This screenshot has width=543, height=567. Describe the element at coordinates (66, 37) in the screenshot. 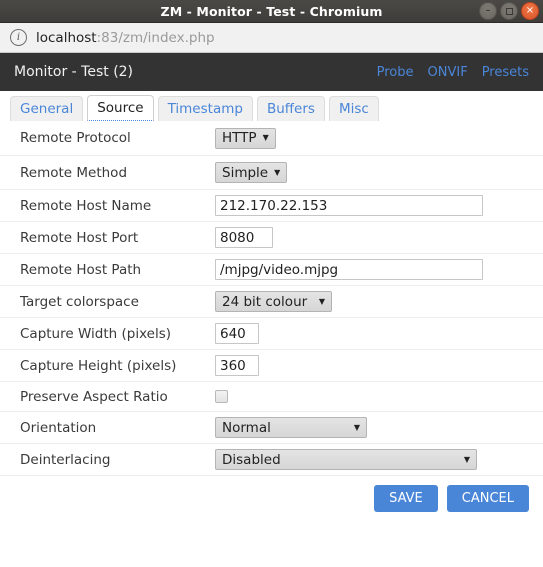

I see `url-host: localhost` at that location.